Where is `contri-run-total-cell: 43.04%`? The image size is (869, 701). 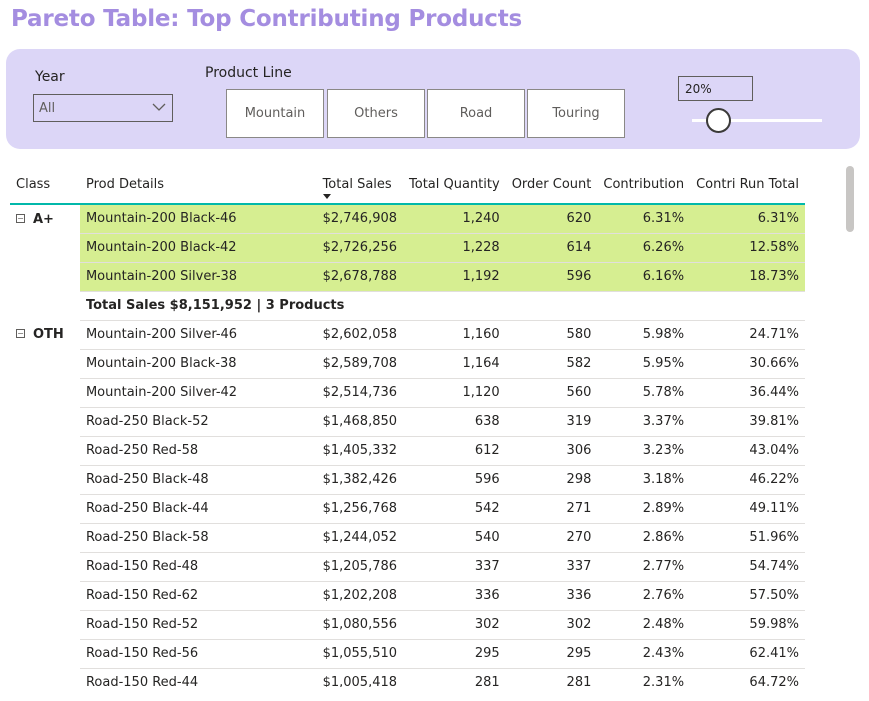
contri-run-total-cell: 43.04% is located at coordinates (747, 451).